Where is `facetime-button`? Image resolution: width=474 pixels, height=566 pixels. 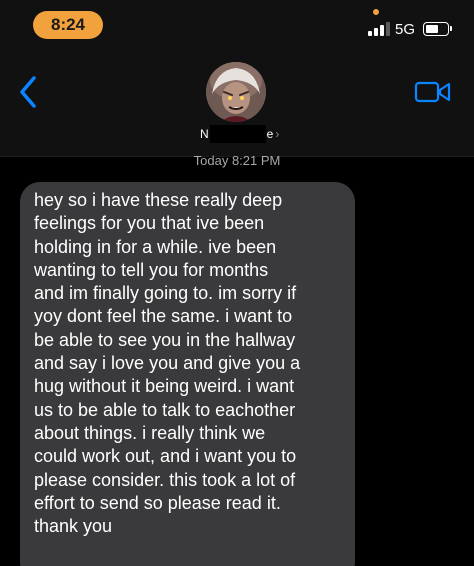
facetime-button is located at coordinates (433, 92).